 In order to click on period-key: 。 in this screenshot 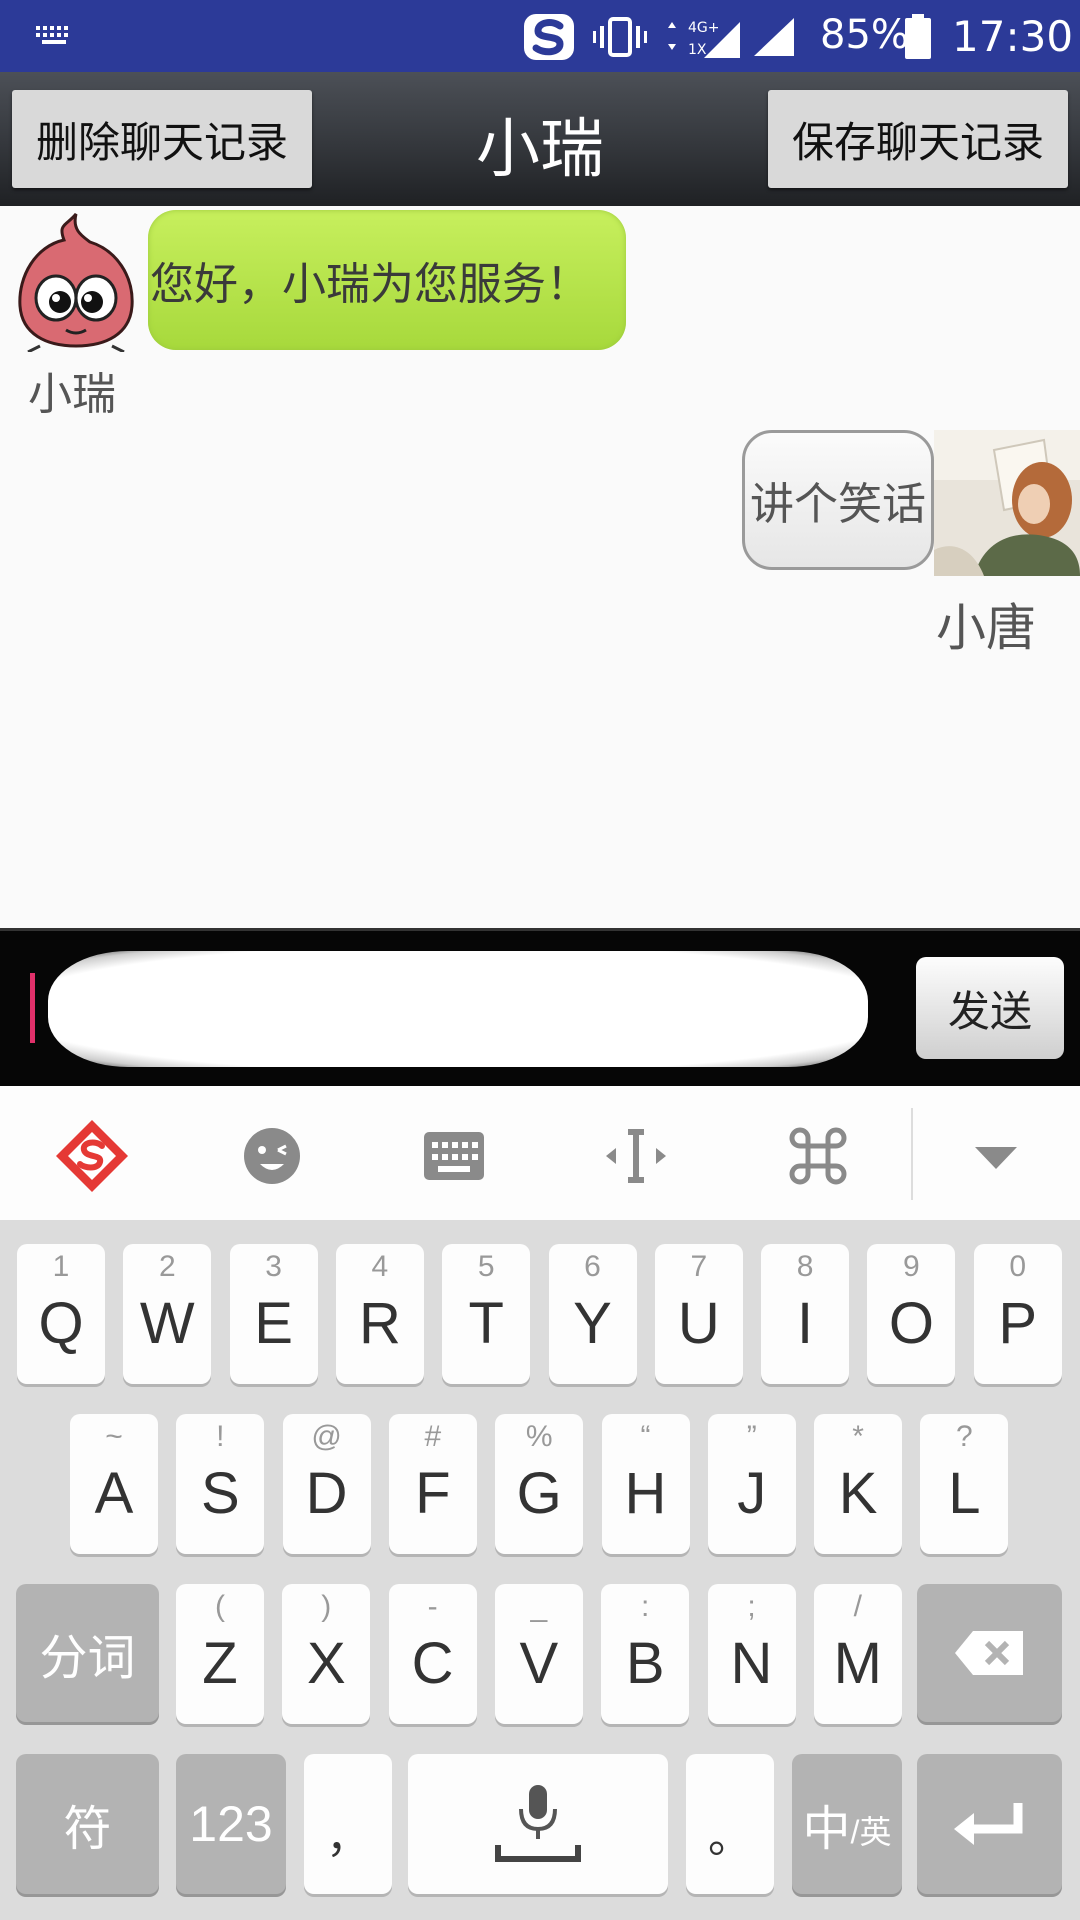, I will do `click(730, 1824)`.